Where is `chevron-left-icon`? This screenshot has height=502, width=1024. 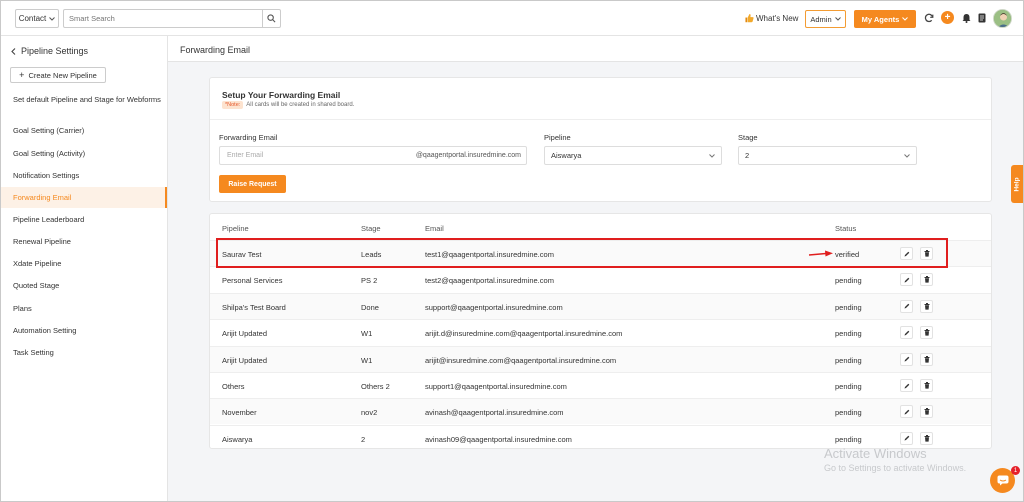
chevron-left-icon is located at coordinates (13, 51).